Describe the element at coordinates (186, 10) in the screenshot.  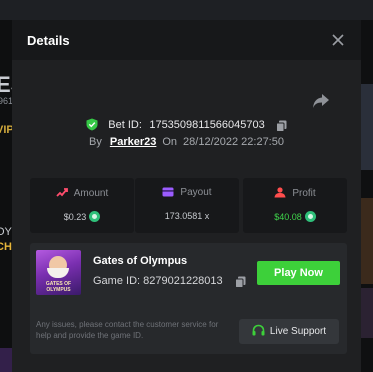
I see `background-banner` at that location.